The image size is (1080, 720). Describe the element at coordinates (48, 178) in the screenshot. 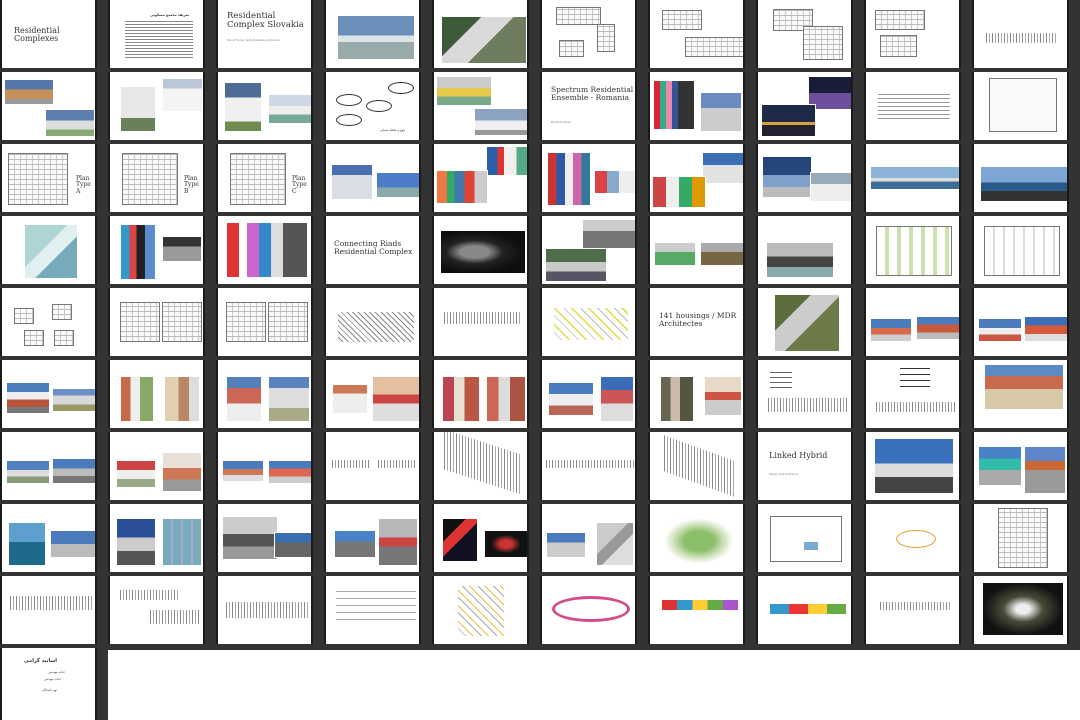

I see `slide-thumbnail-21: Plan Type A` at that location.